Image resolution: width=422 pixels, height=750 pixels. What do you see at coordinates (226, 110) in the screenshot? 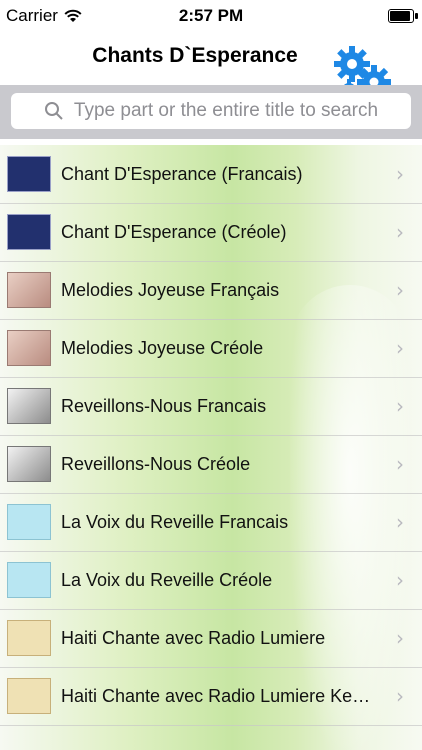
I see `search-placeholder: Type part or the entire title to search` at bounding box center [226, 110].